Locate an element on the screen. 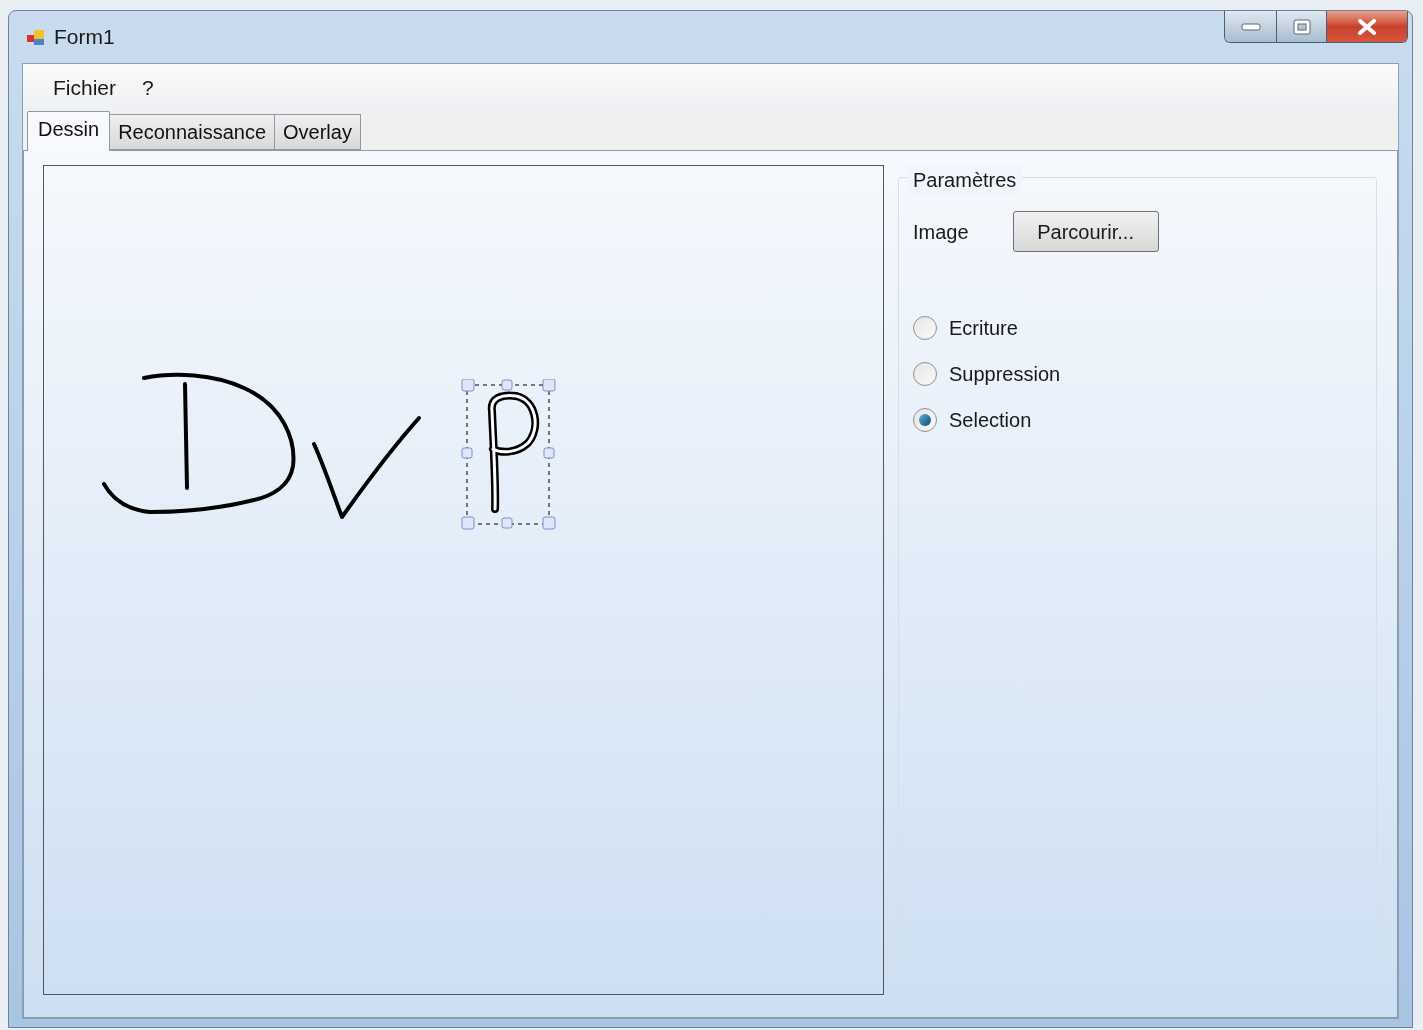 Image resolution: width=1423 pixels, height=1030 pixels. tab: Overlay is located at coordinates (317, 132).